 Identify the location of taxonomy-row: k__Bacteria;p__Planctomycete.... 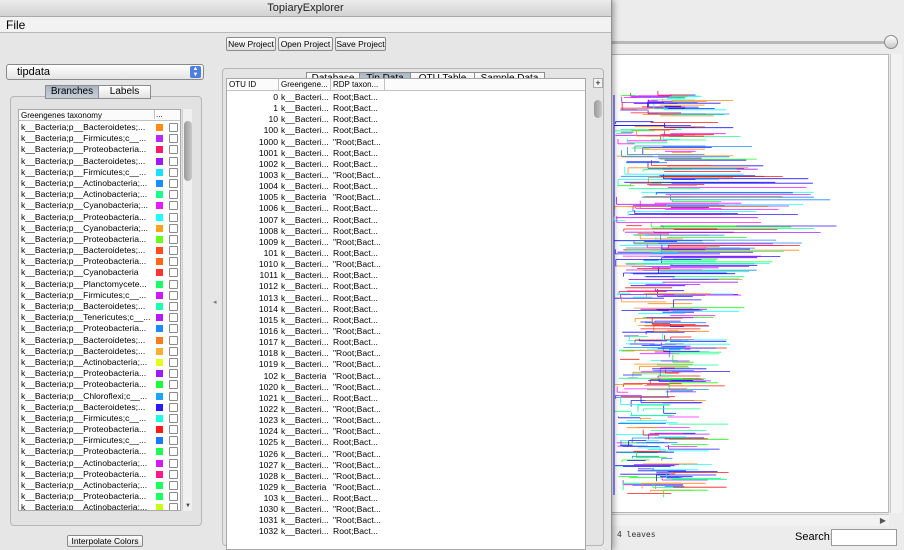
(99, 284).